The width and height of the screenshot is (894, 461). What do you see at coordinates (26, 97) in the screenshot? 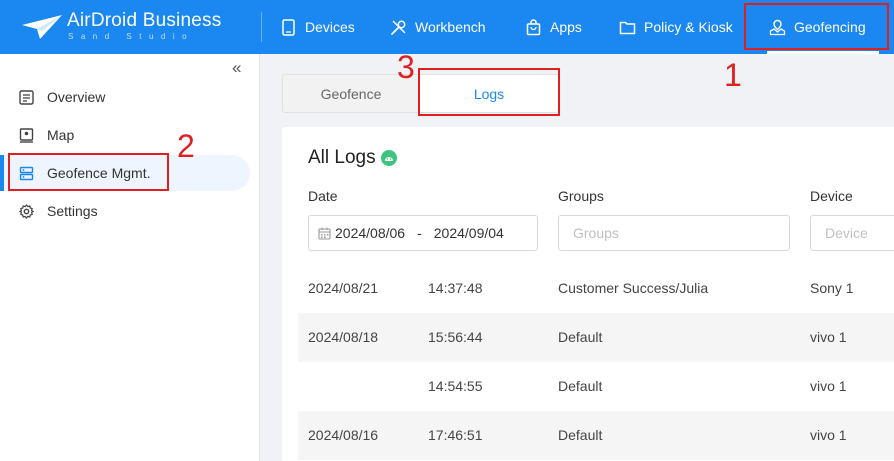
I see `list-icon` at bounding box center [26, 97].